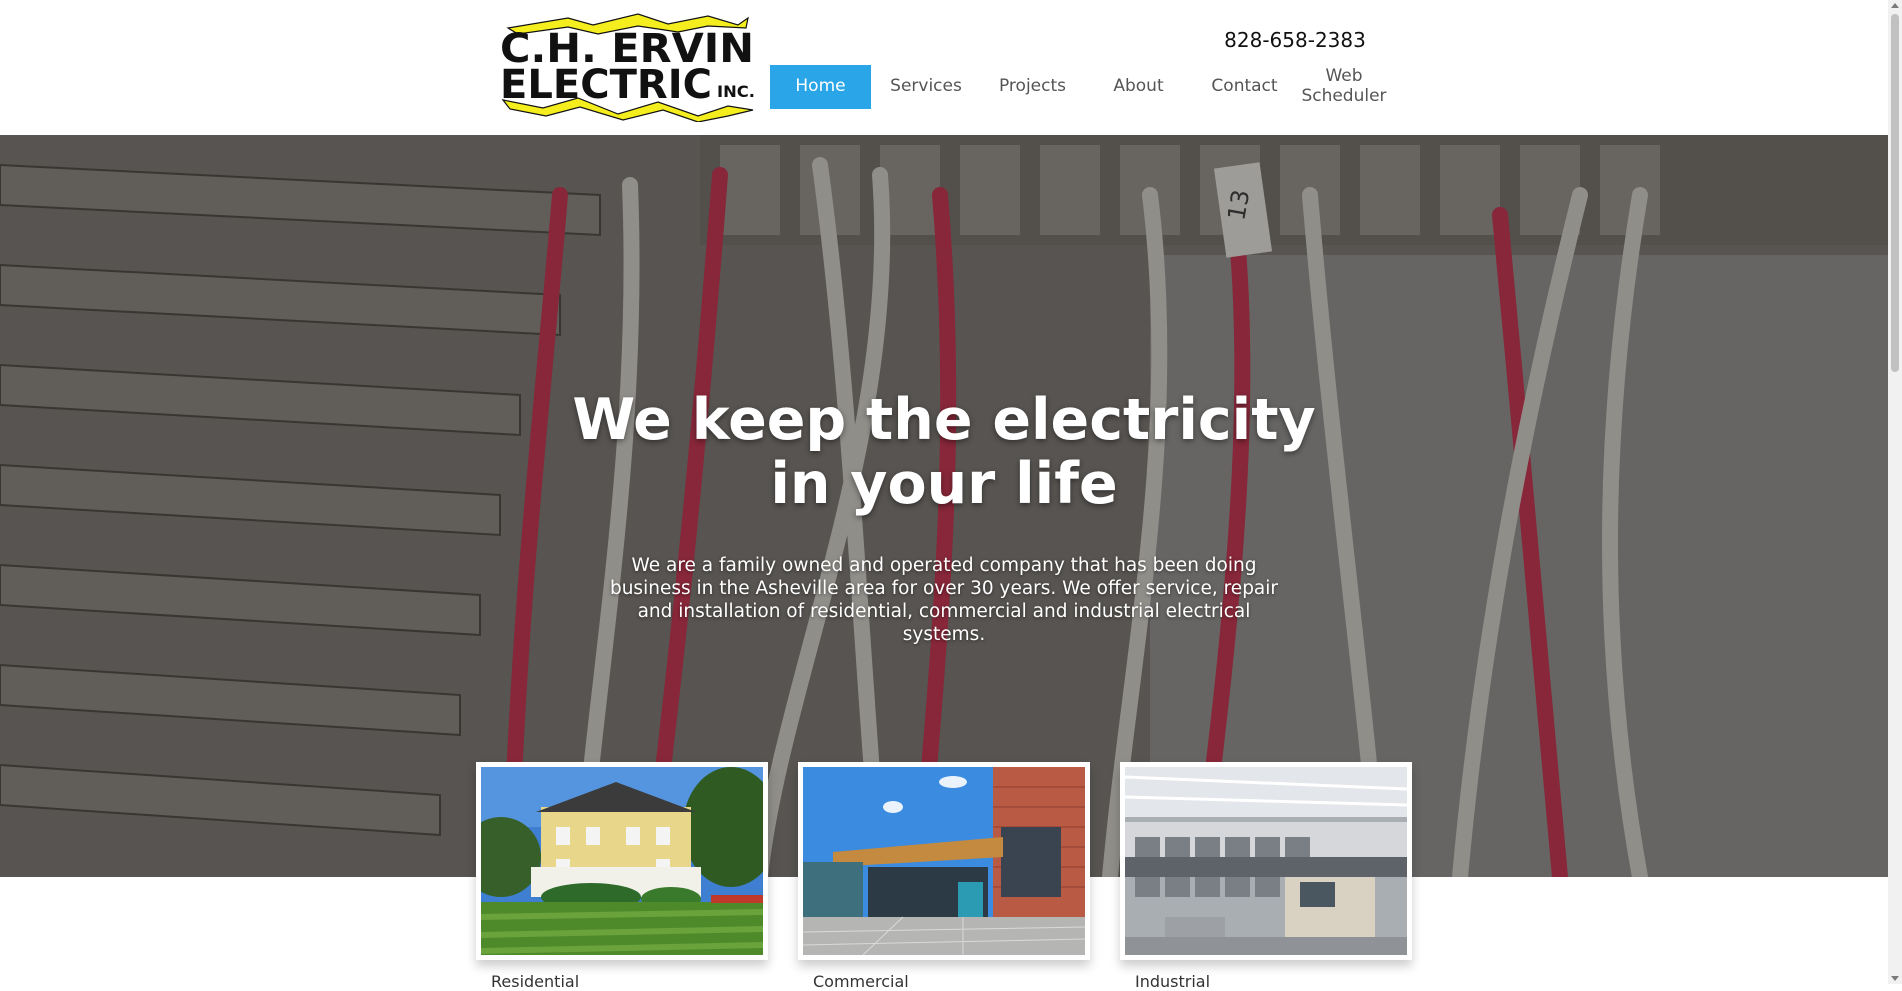 This screenshot has width=1902, height=991. I want to click on nav-contact: Contact, so click(1244, 87).